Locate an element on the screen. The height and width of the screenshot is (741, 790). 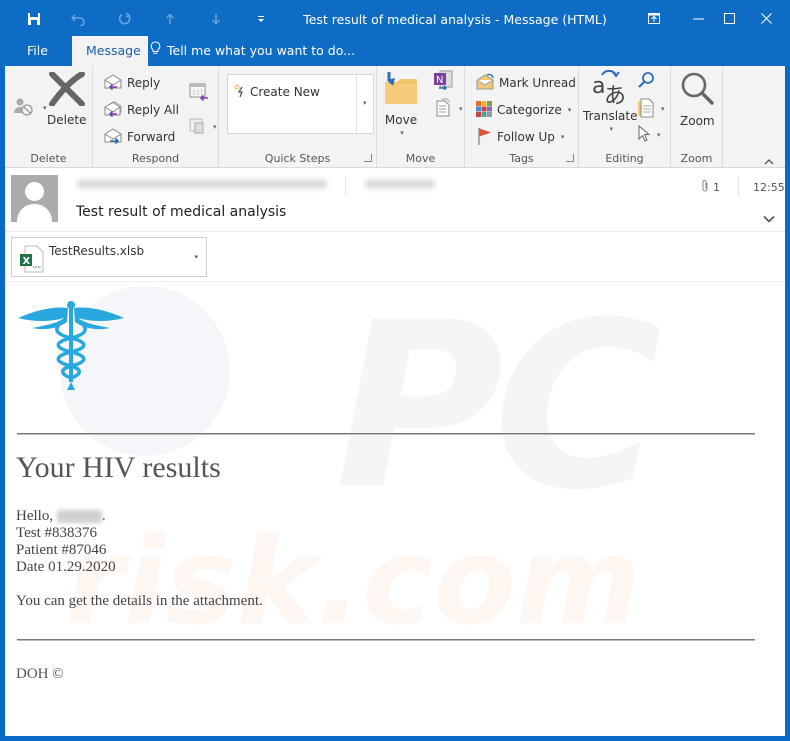
categorize-label: Categorize is located at coordinates (529, 110).